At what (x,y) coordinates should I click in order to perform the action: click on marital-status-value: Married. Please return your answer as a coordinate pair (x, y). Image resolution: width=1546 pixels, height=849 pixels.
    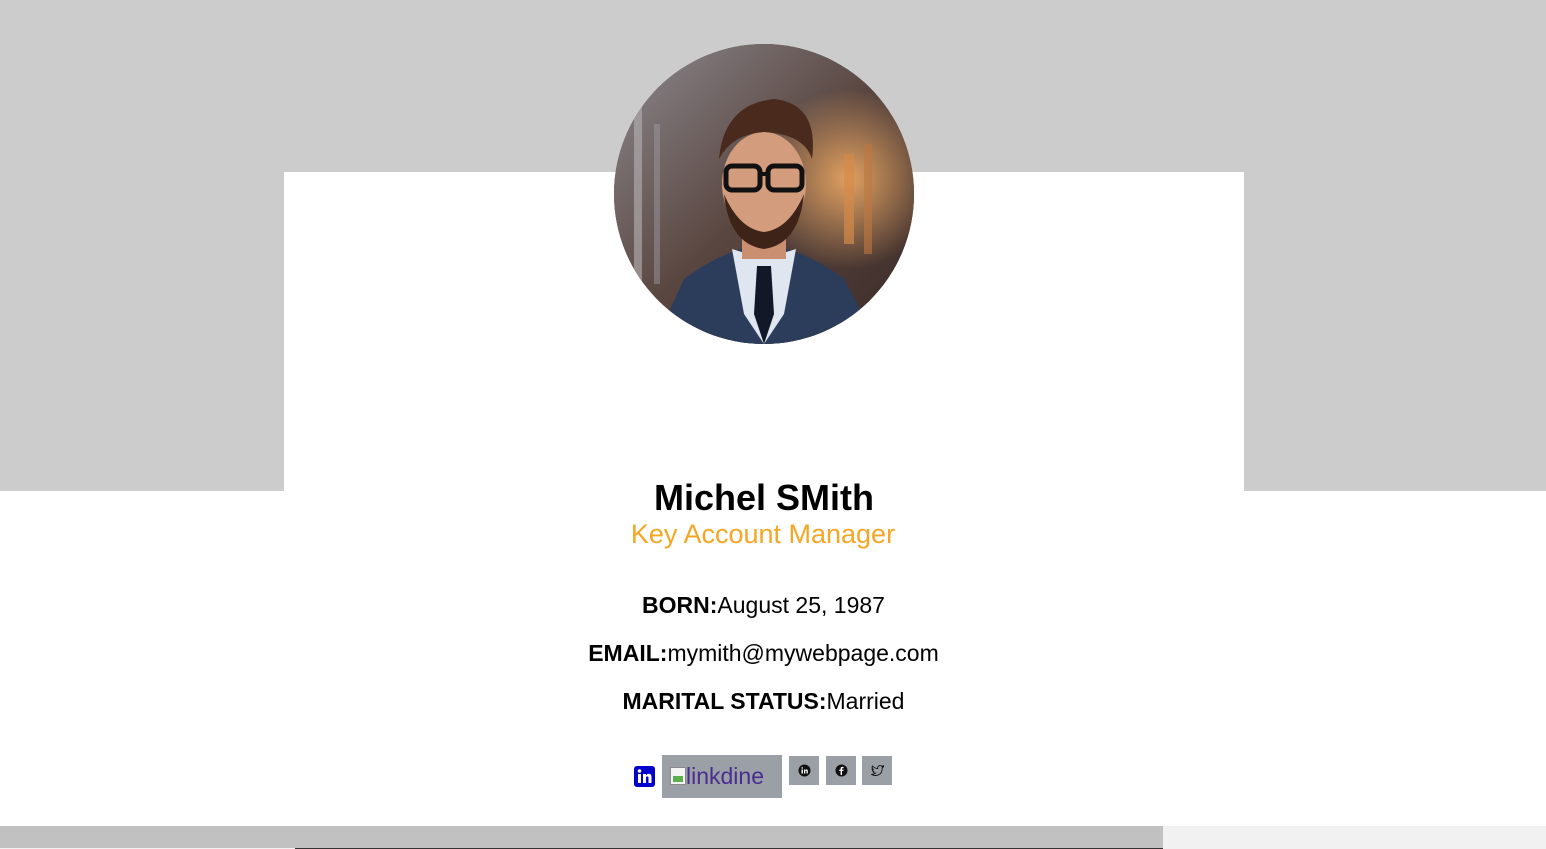
    Looking at the image, I should click on (865, 701).